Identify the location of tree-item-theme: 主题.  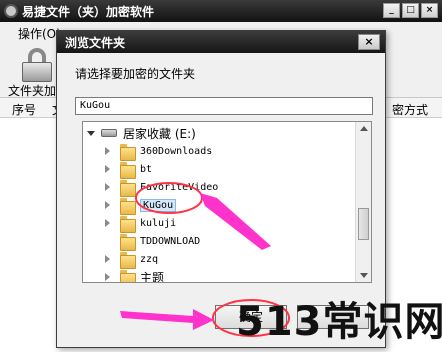
(135, 275).